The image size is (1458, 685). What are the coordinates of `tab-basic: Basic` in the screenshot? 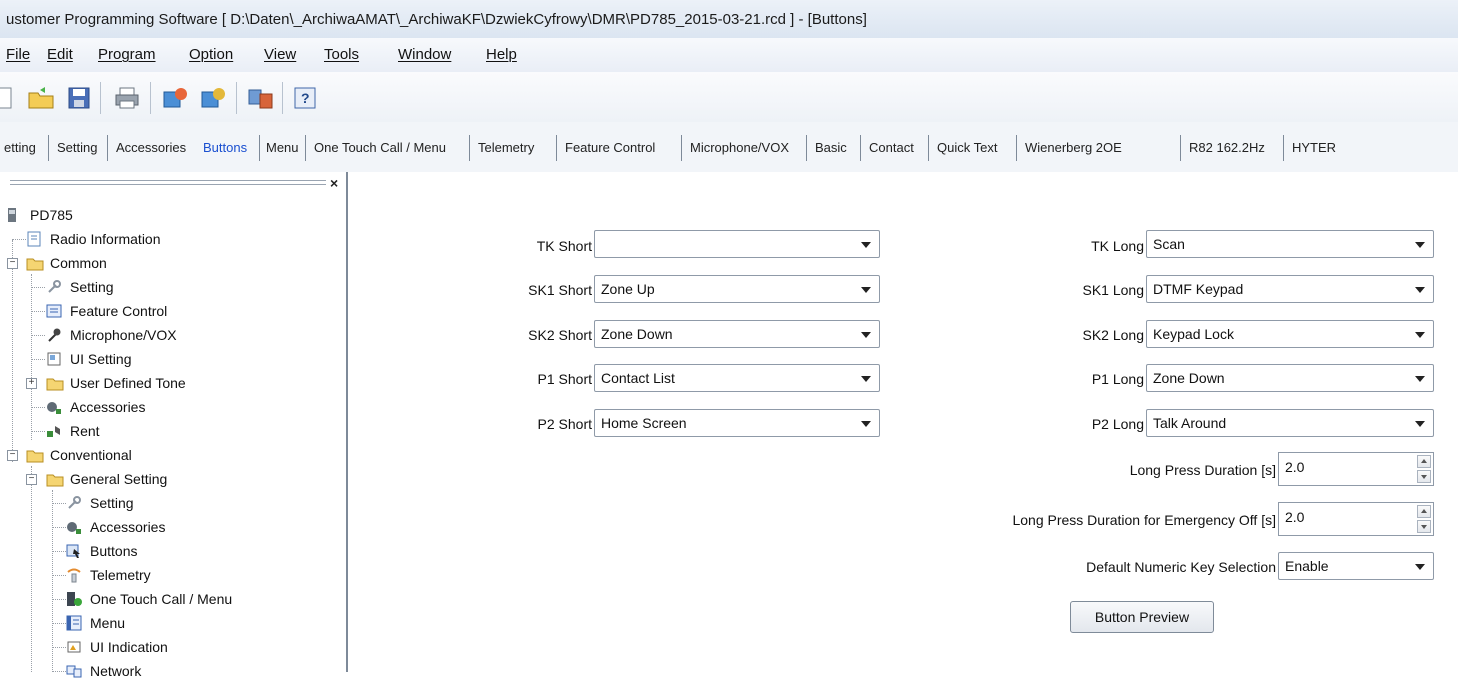 It's located at (831, 148).